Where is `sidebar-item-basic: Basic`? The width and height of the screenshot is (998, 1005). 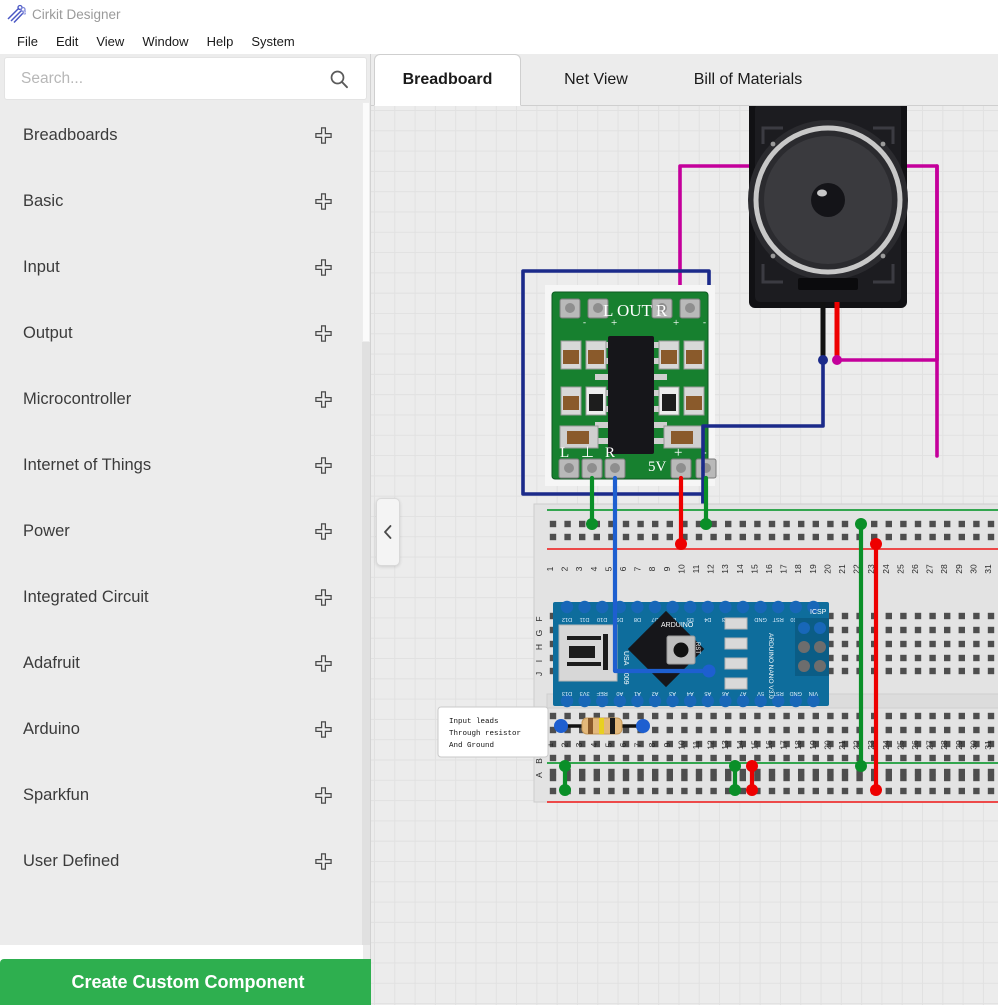
sidebar-item-basic: Basic is located at coordinates (181, 201).